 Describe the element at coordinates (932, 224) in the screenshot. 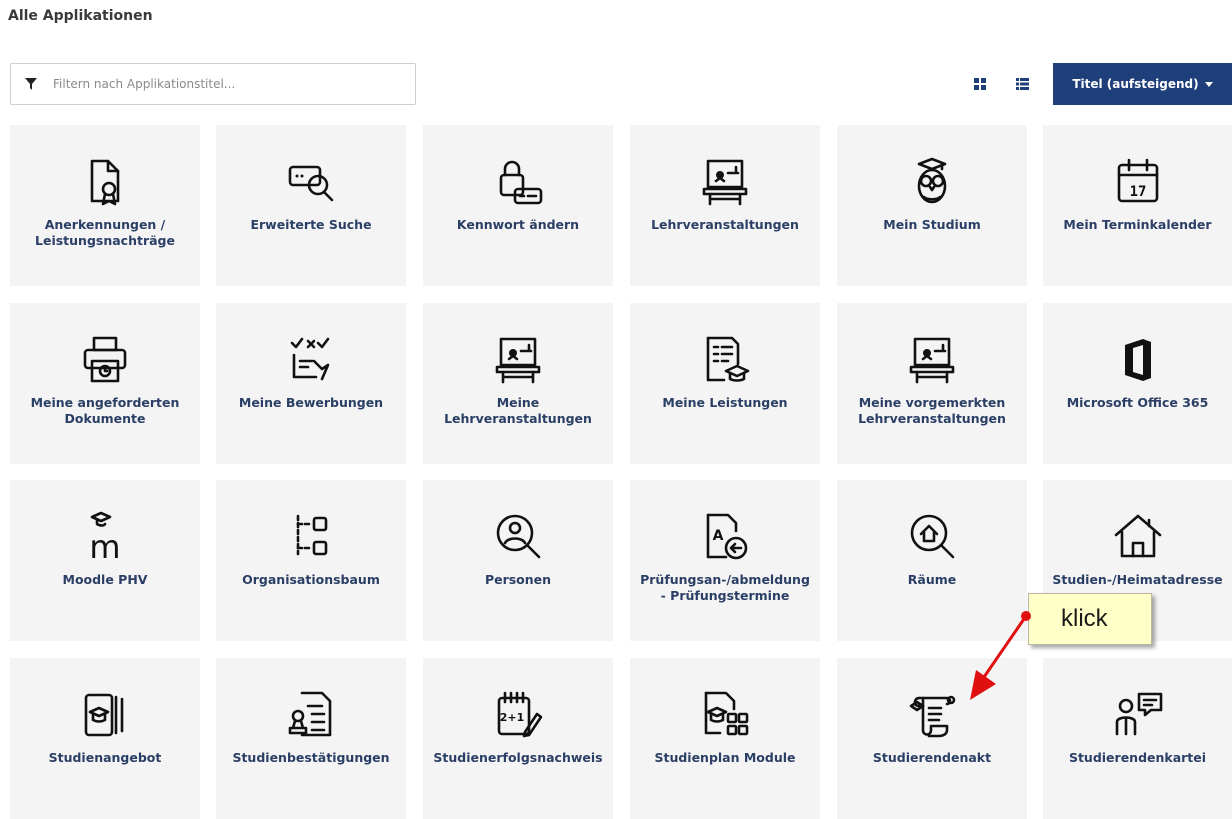

I see `app-tile-label: Mein Studium` at that location.